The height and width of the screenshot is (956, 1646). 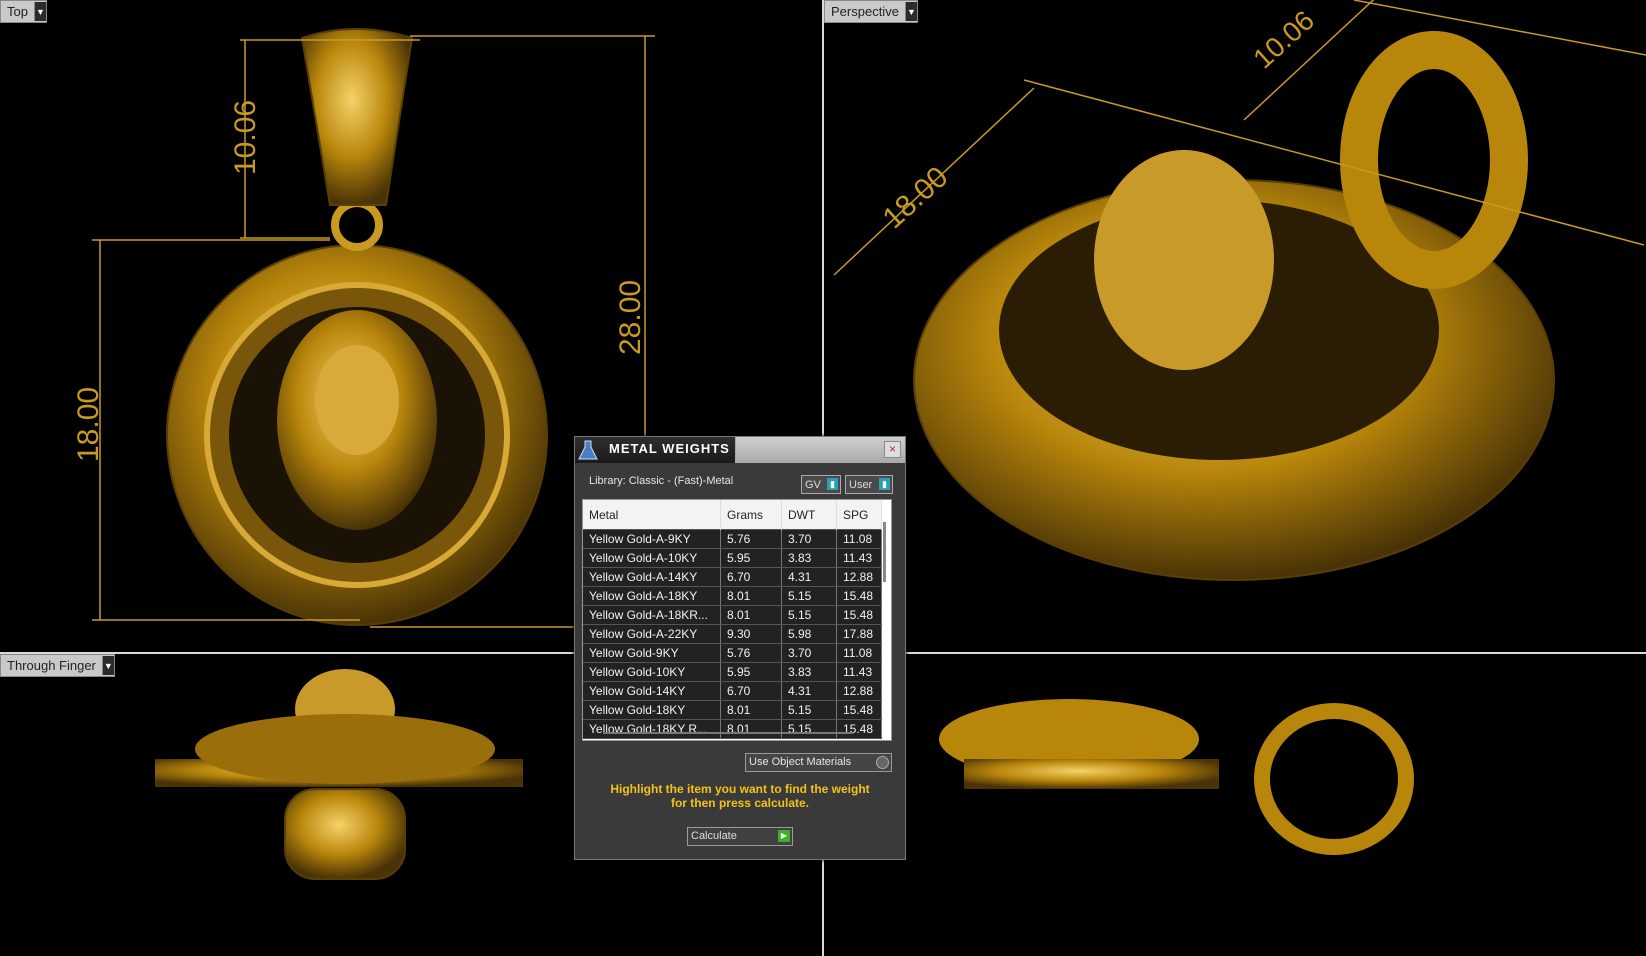 I want to click on spg-cell: 17.88, so click(x=859, y=634).